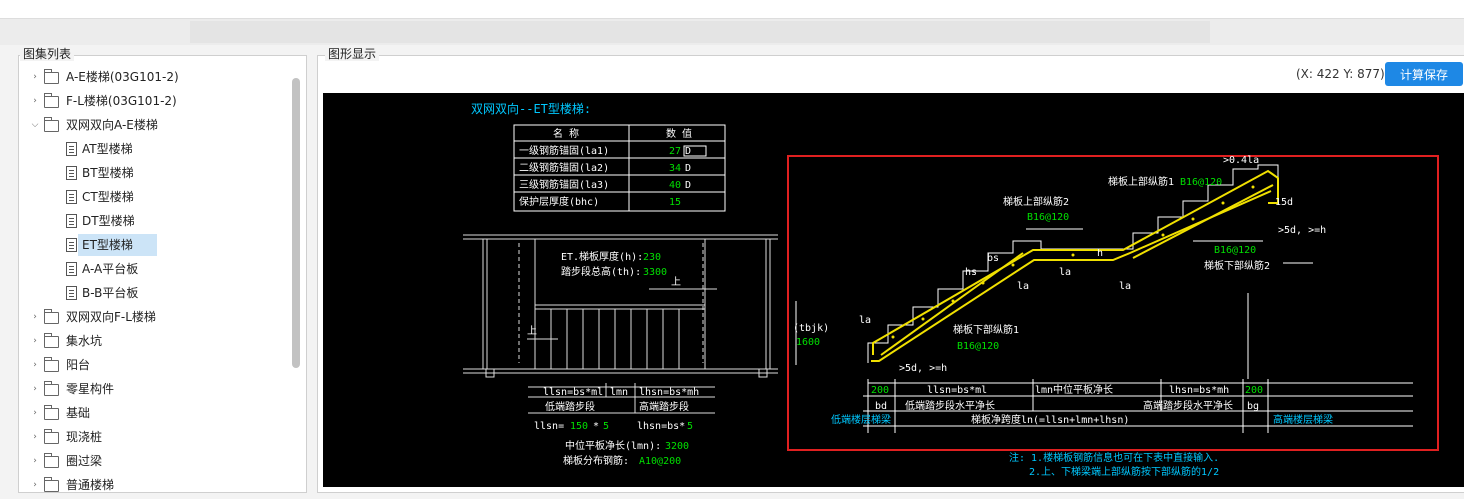  I want to click on tree-item: › 普通楼梯, so click(155, 486).